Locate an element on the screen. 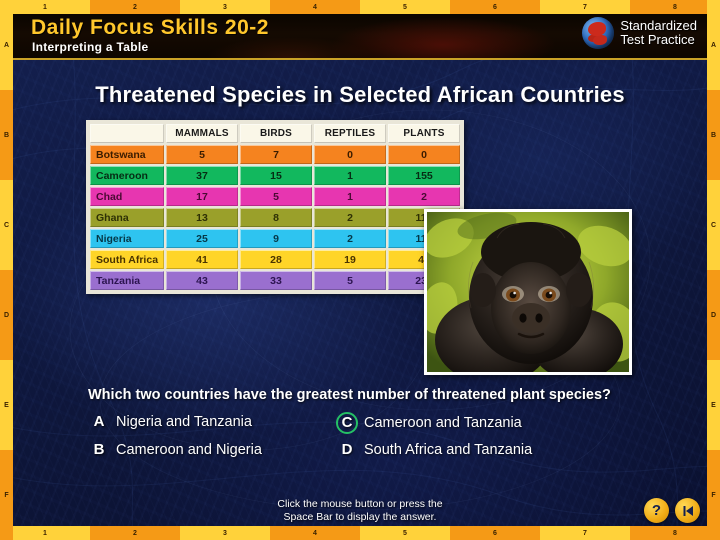 Image resolution: width=720 pixels, height=540 pixels. table-column-header: MAMMALS is located at coordinates (202, 133).